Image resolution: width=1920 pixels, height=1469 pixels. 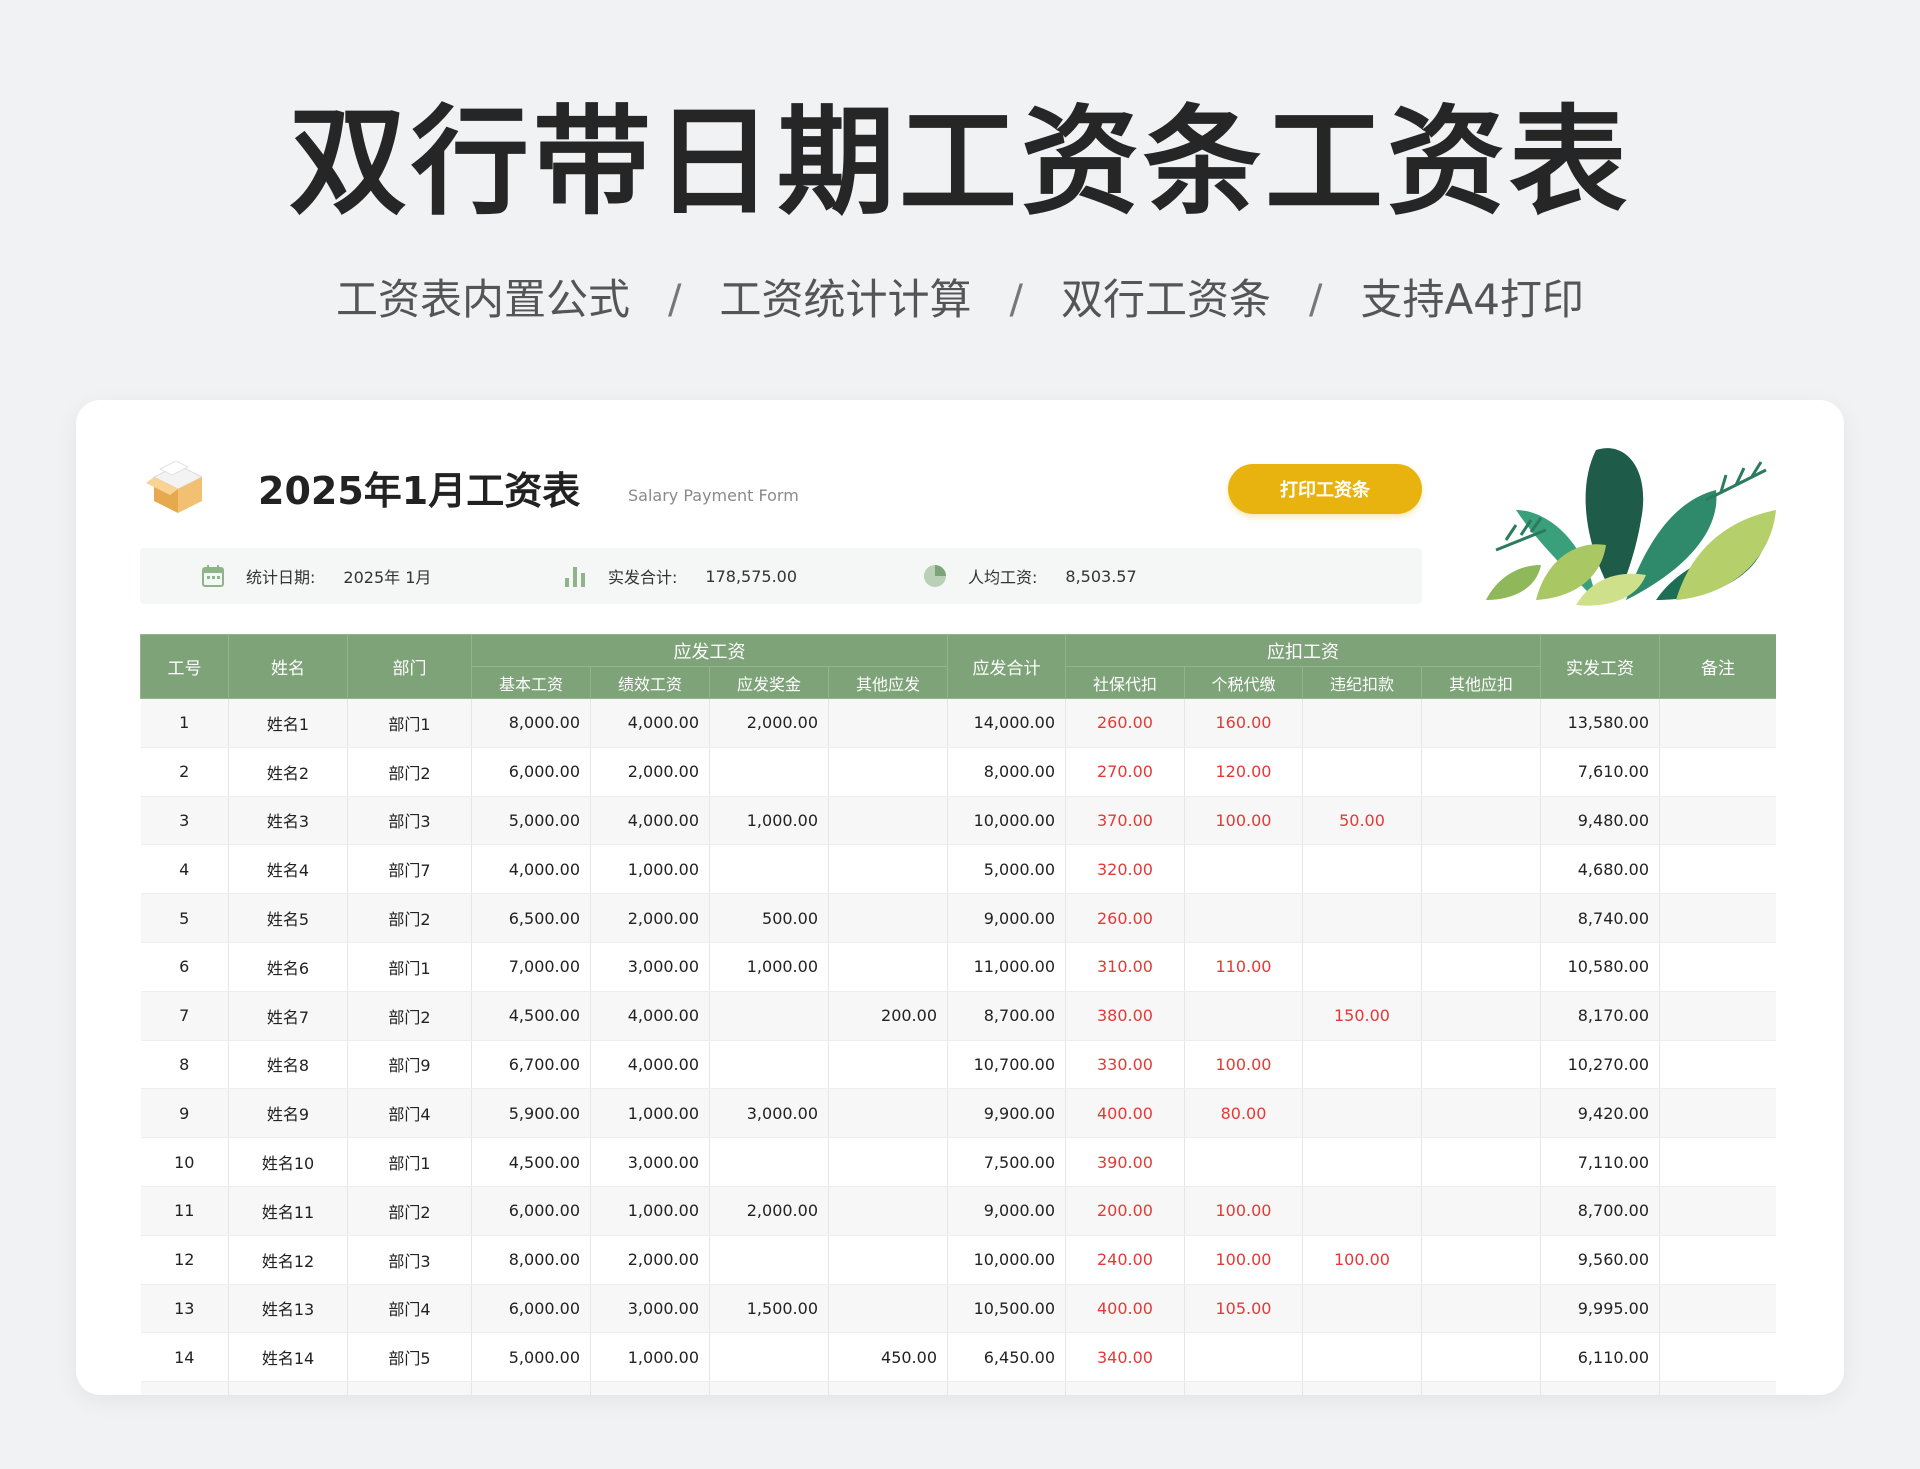 What do you see at coordinates (1362, 1260) in the screenshot?
I see `cell-penalty: 100.00` at bounding box center [1362, 1260].